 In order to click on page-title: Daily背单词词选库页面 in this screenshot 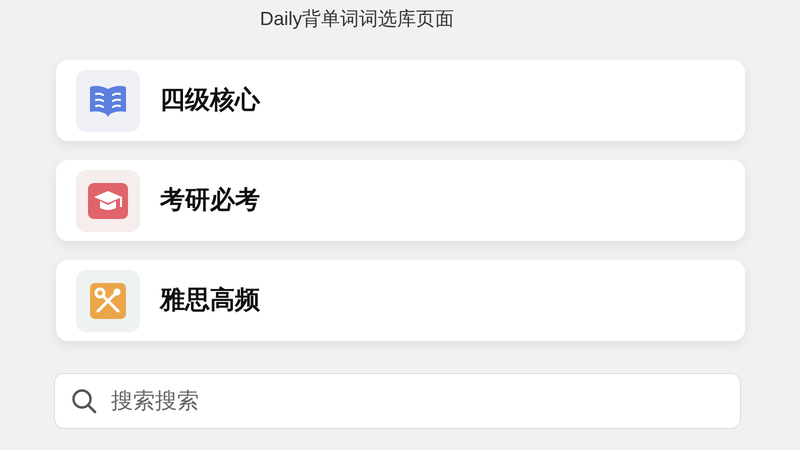, I will do `click(357, 20)`.